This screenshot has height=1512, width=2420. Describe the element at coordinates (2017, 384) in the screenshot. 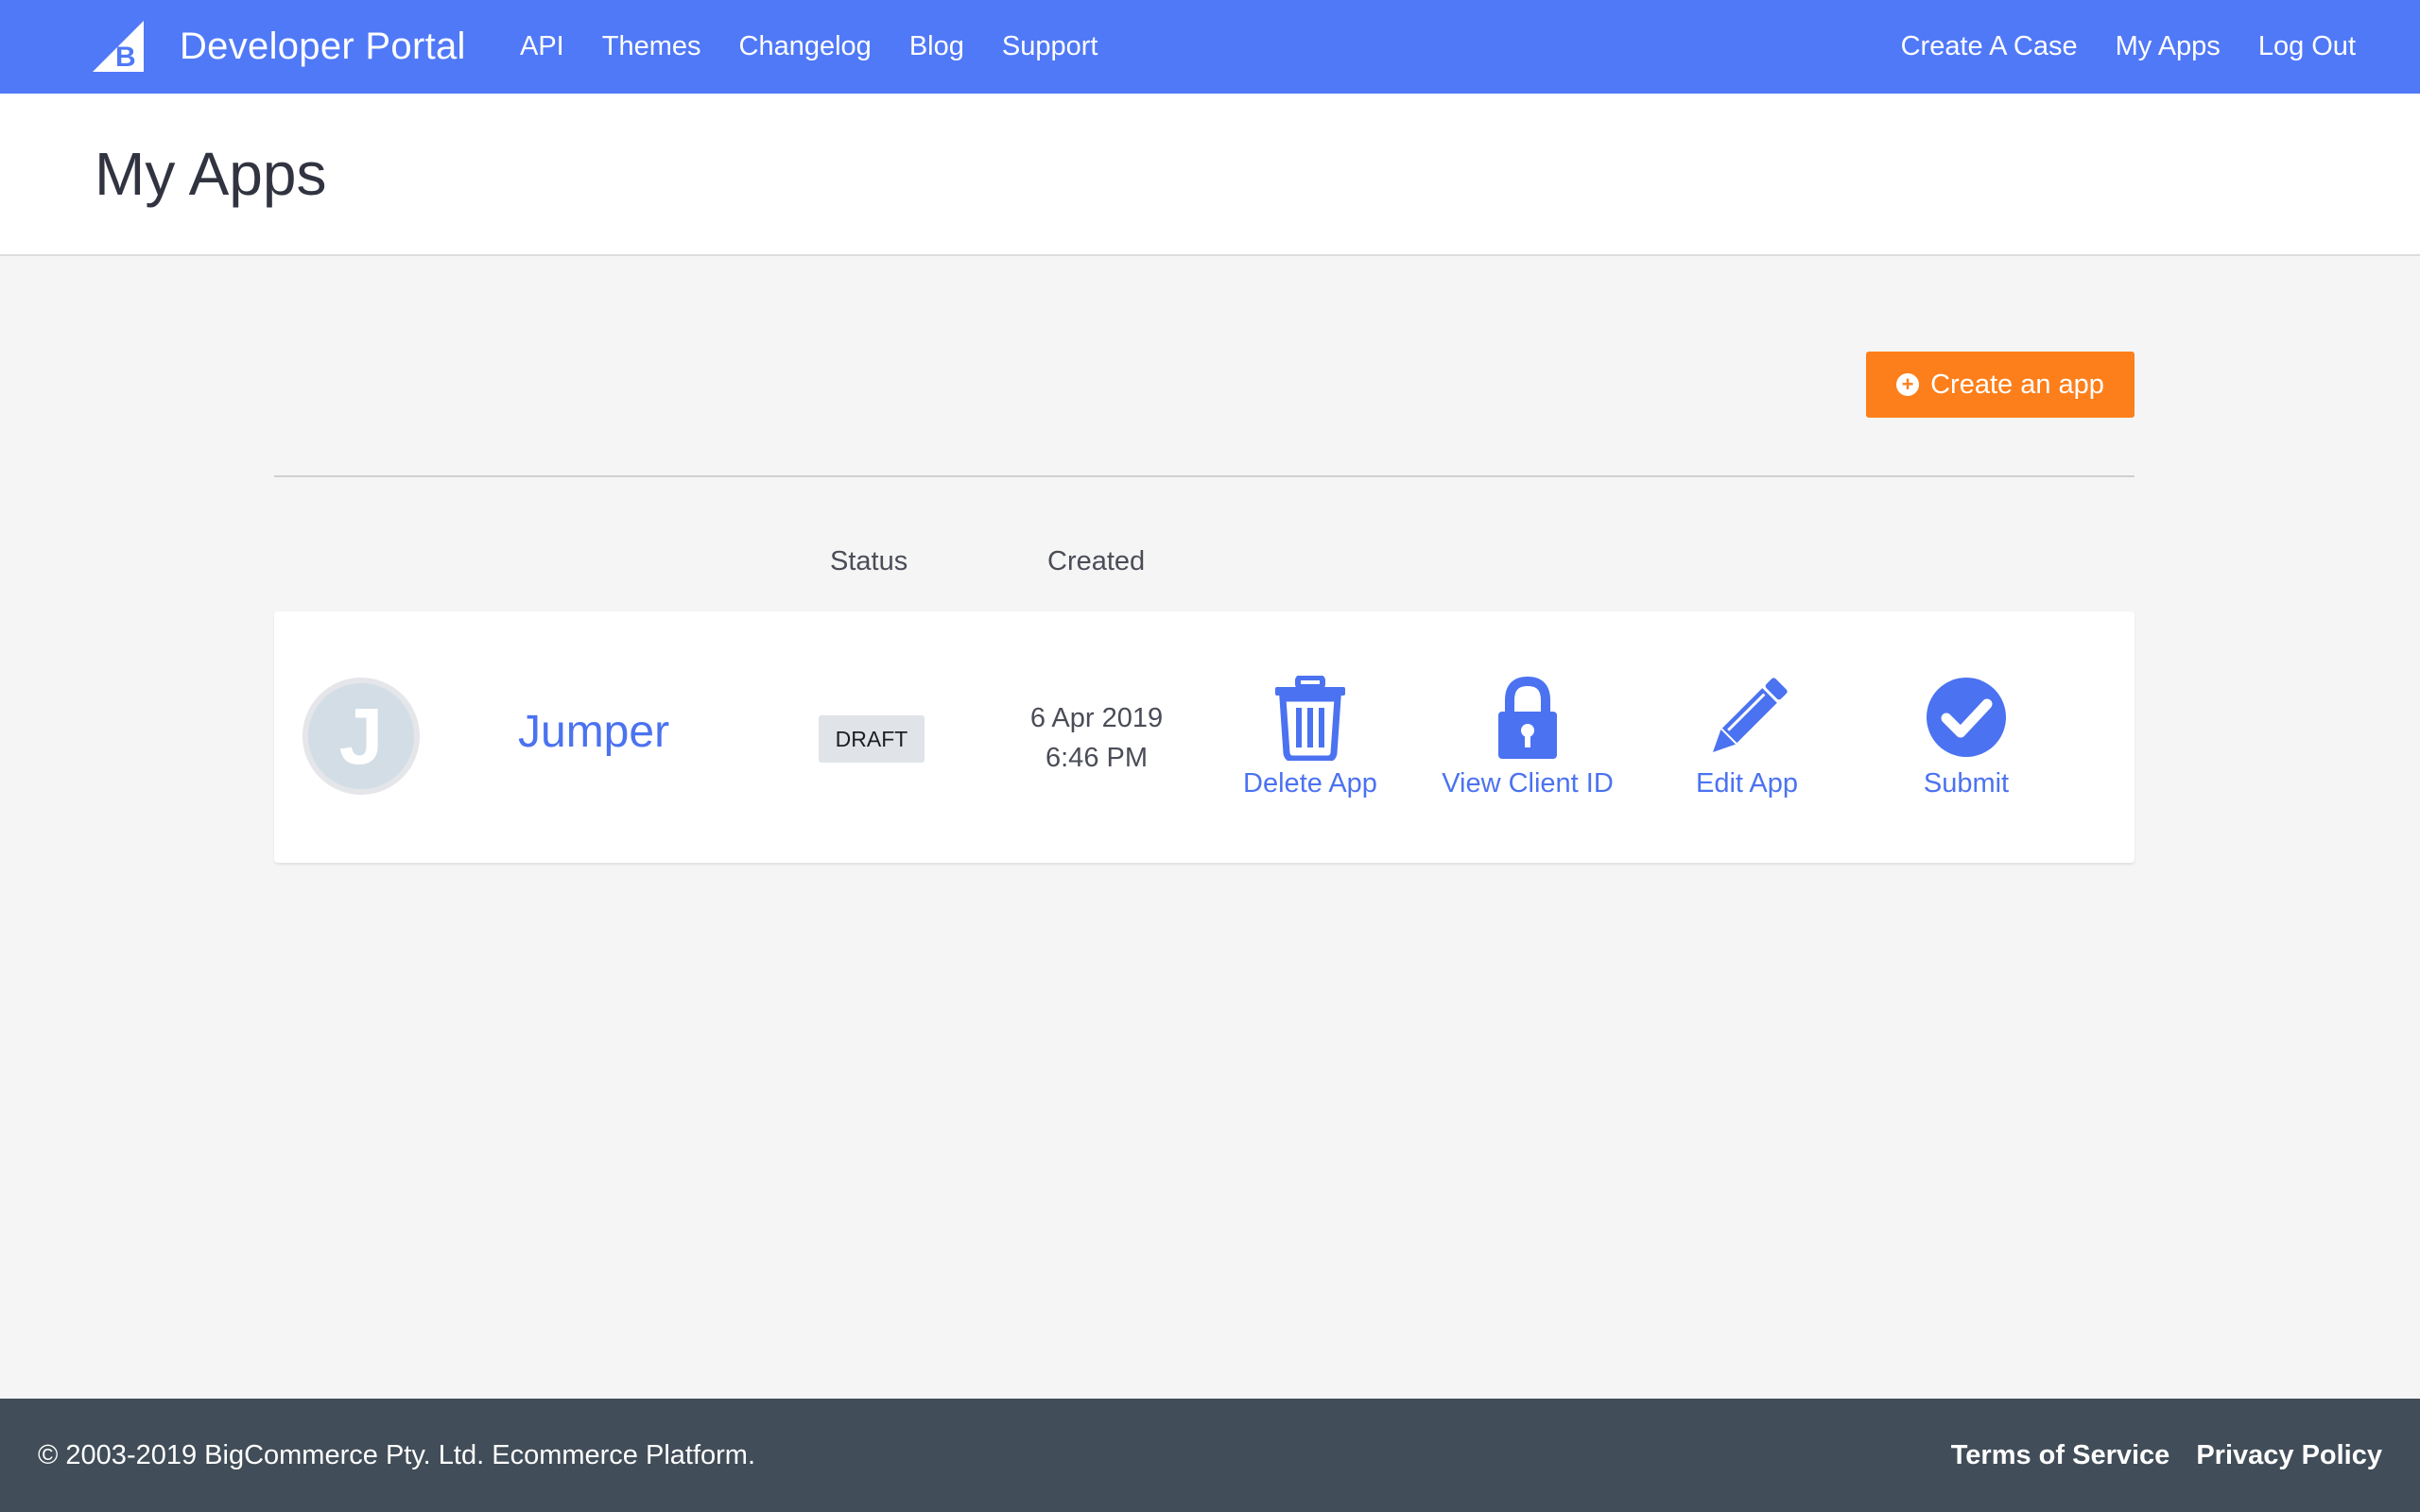

I see `create-app-label: Create an app` at that location.